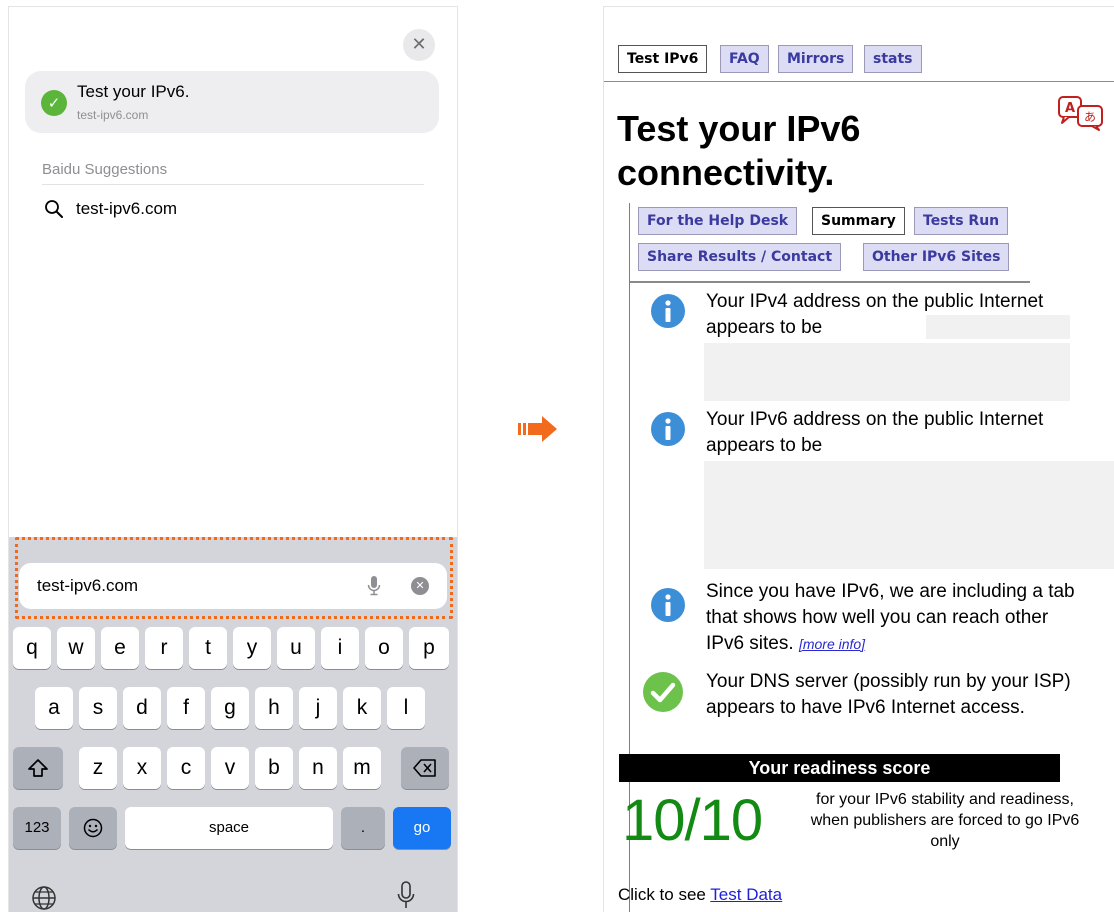 This screenshot has height=912, width=1114. Describe the element at coordinates (164, 648) in the screenshot. I see `key-r: r` at that location.